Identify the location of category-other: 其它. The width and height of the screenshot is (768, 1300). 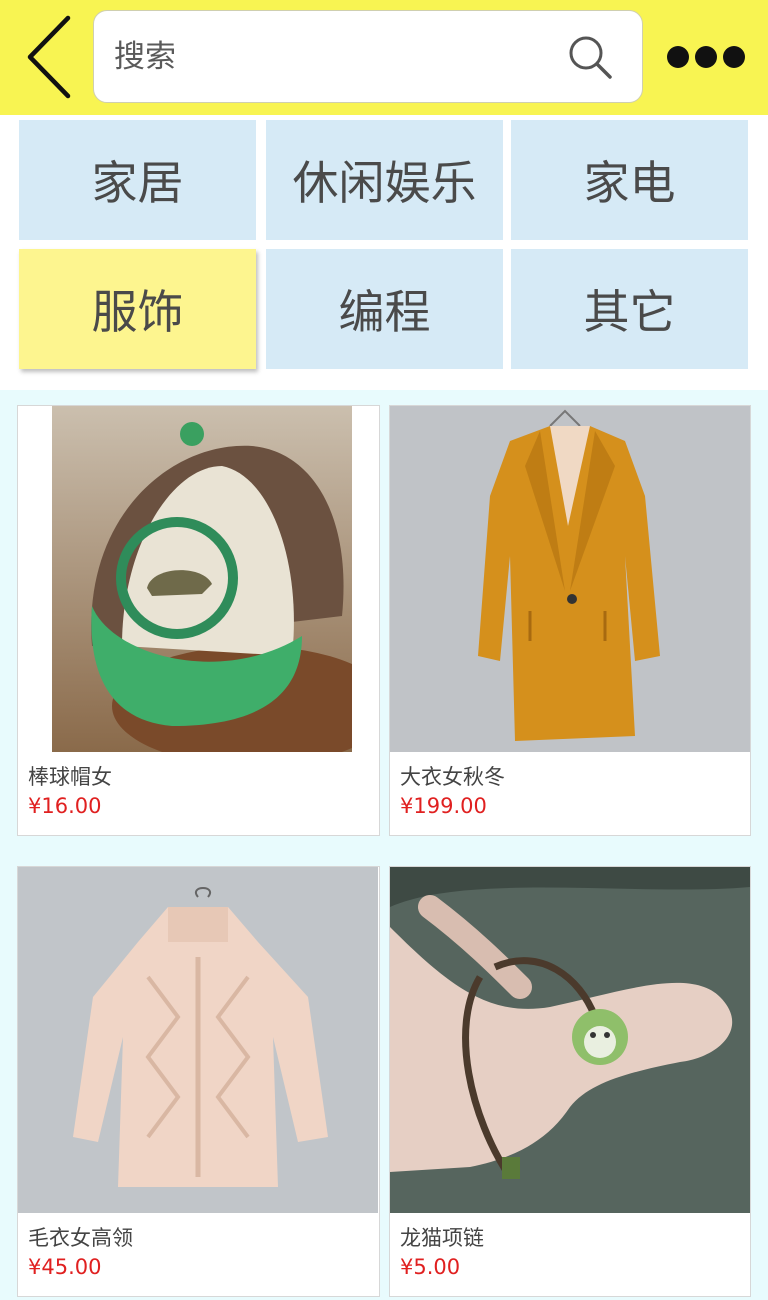
(629, 309).